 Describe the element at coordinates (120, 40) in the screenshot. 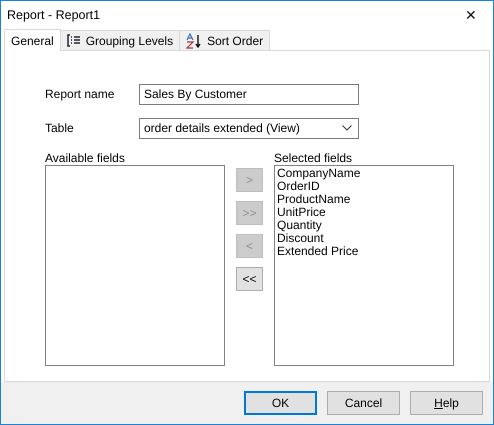

I see `tab: Grouping Levels` at that location.